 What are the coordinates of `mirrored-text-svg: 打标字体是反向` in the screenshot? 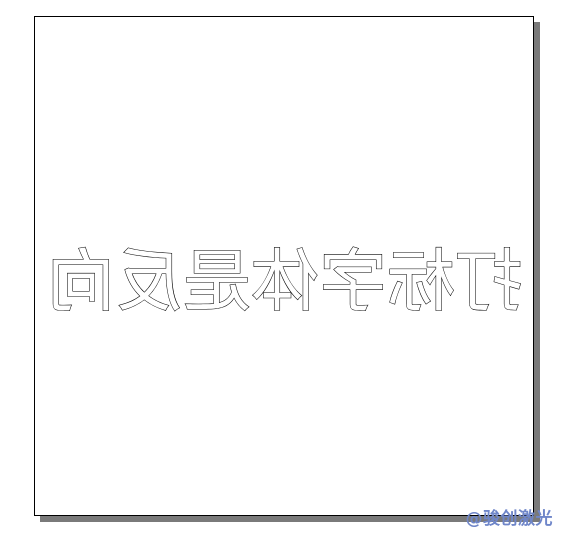 It's located at (284, 282).